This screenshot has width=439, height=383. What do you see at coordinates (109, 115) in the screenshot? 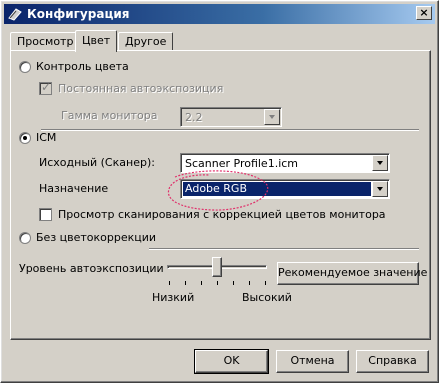
I see `gamma-label: Гамма монитора` at bounding box center [109, 115].